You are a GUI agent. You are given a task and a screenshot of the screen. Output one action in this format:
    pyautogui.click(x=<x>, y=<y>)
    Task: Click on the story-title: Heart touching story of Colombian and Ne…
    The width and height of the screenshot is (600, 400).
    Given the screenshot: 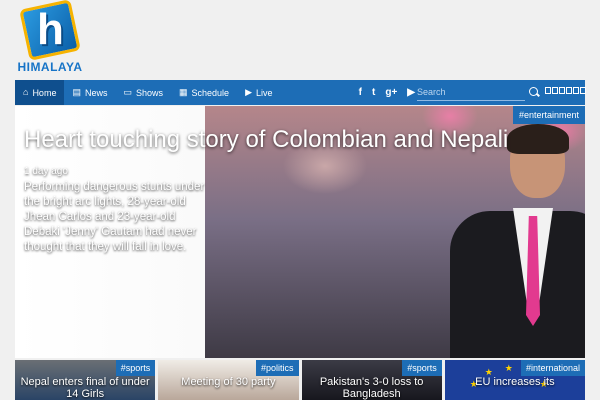 What is the action you would take?
    pyautogui.click(x=304, y=140)
    